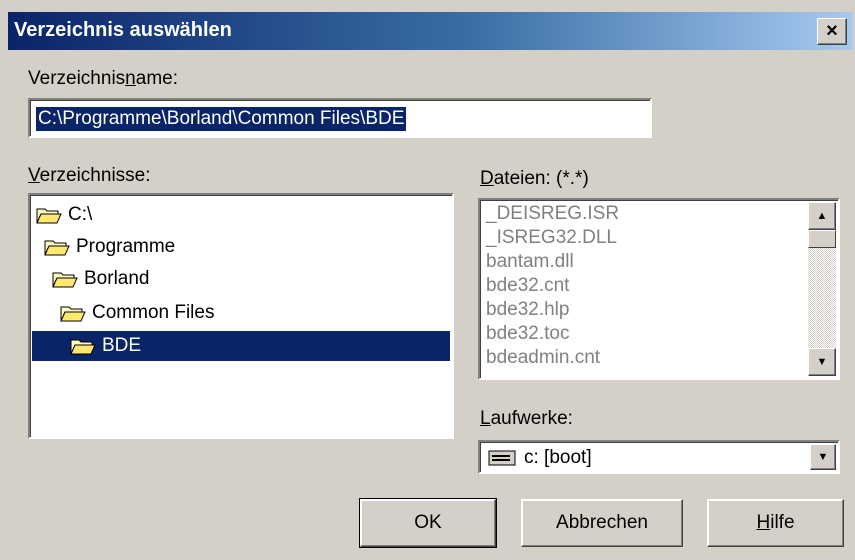 This screenshot has width=855, height=560. What do you see at coordinates (659, 457) in the screenshot?
I see `drives-dropdown: c: [boot] ▼` at bounding box center [659, 457].